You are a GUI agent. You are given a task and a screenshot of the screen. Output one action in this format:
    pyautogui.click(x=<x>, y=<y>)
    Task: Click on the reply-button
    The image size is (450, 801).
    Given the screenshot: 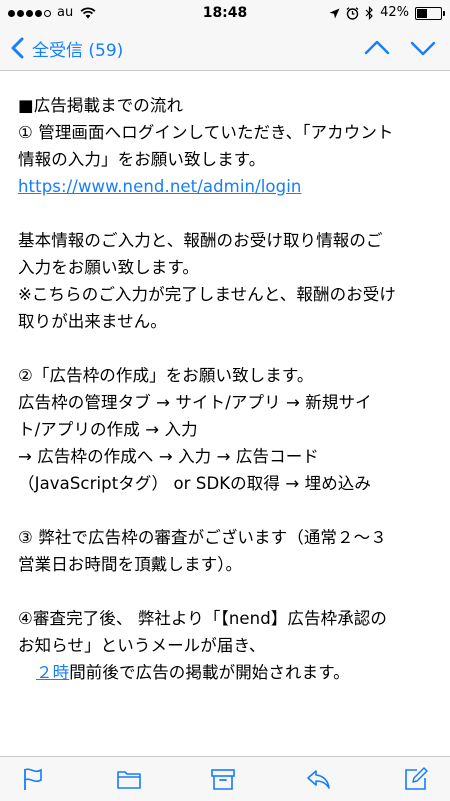 What is the action you would take?
    pyautogui.click(x=318, y=779)
    